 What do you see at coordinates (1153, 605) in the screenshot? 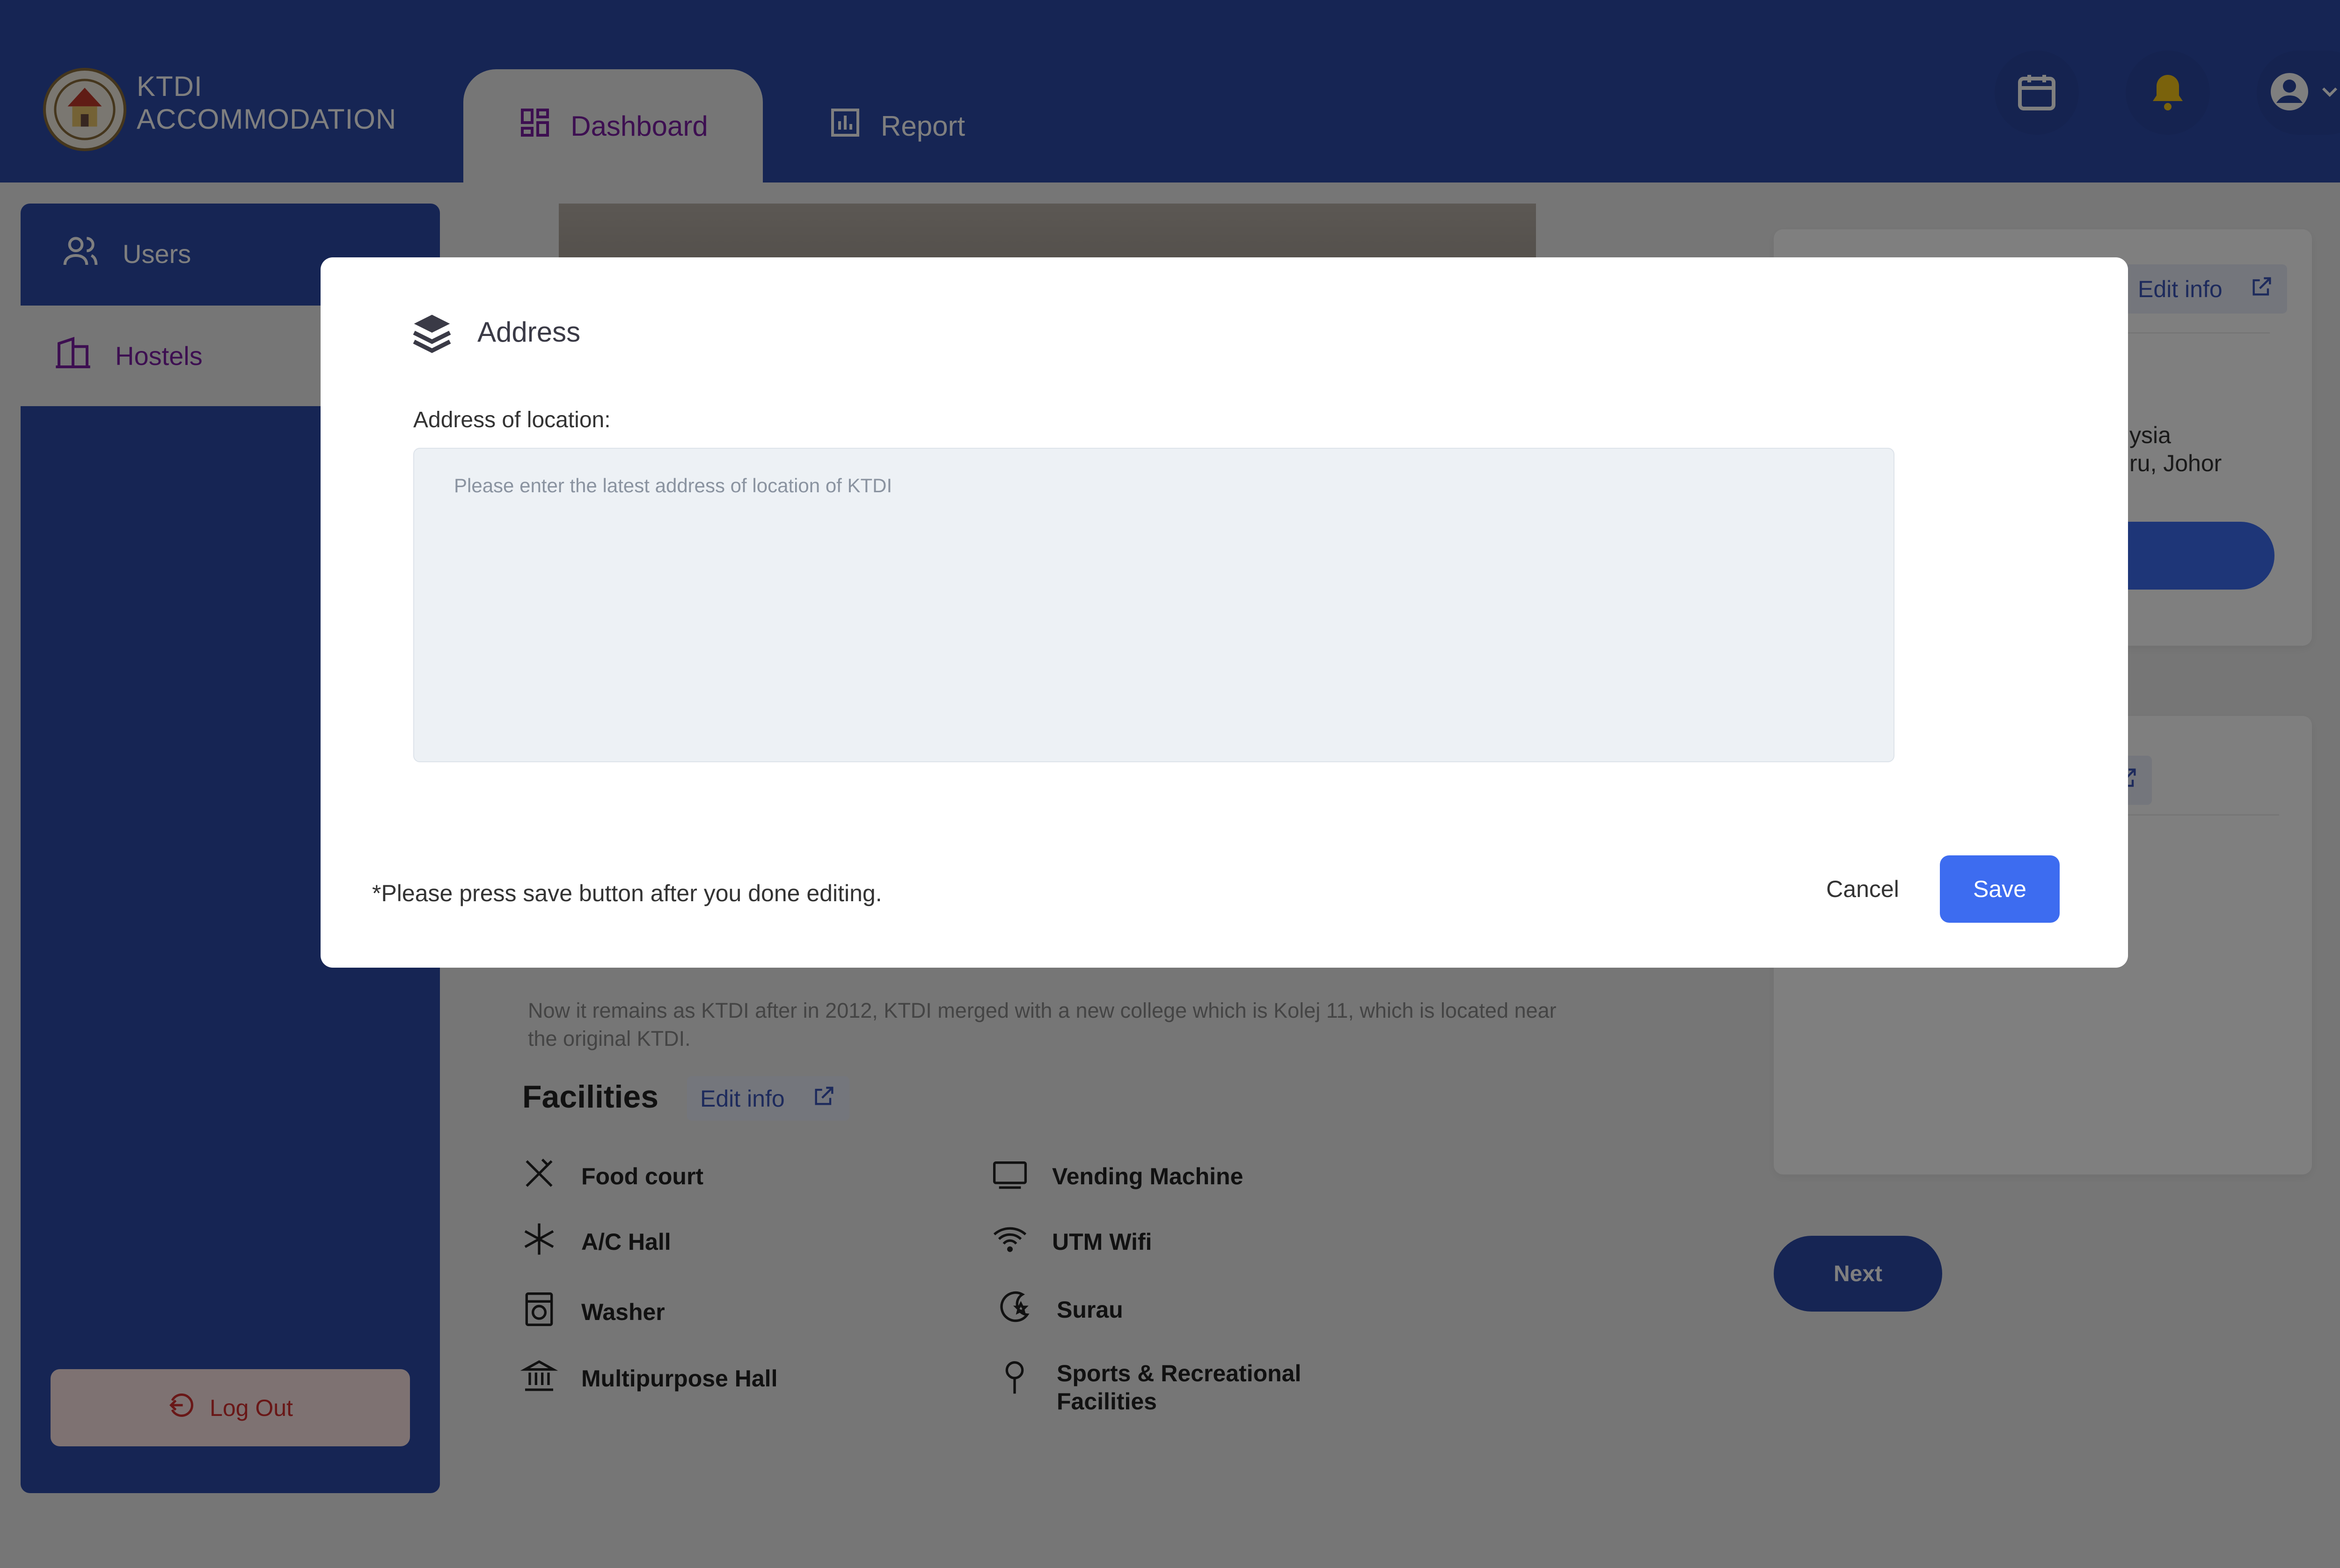
I see `address-textarea` at bounding box center [1153, 605].